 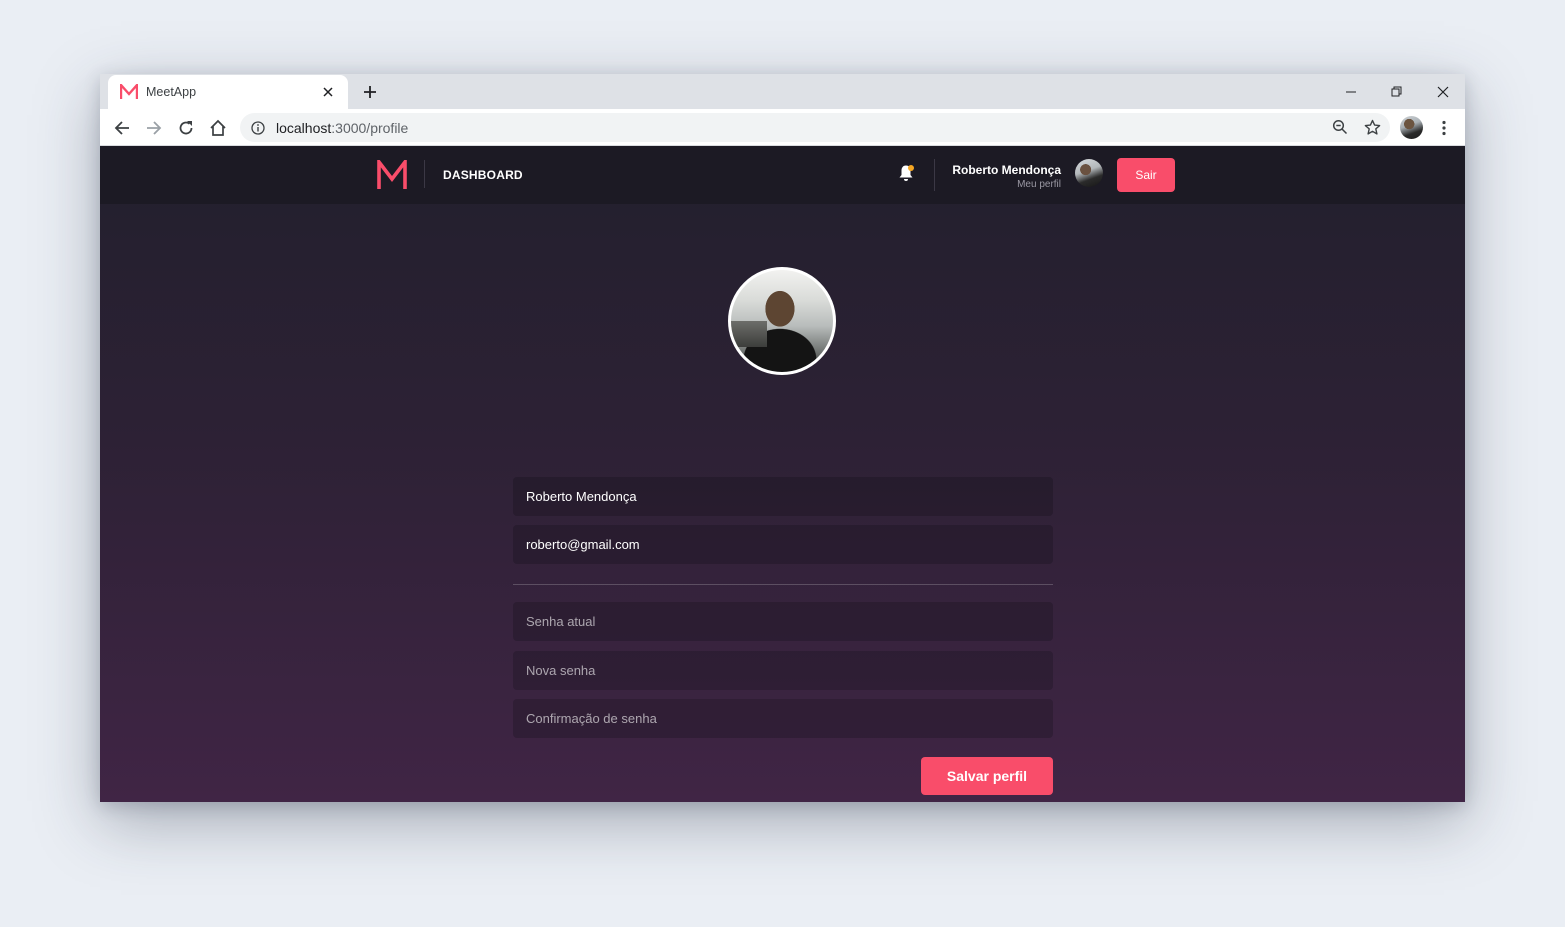 What do you see at coordinates (783, 584) in the screenshot?
I see `form-divider` at bounding box center [783, 584].